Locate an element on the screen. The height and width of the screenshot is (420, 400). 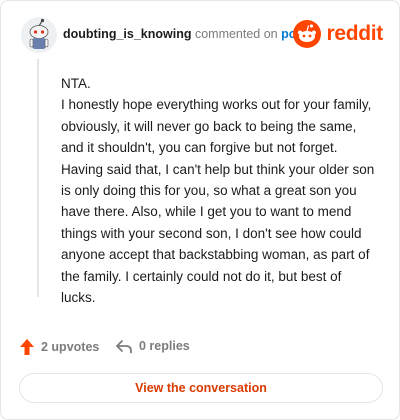
view-conversation-button: View the conversation is located at coordinates (201, 388).